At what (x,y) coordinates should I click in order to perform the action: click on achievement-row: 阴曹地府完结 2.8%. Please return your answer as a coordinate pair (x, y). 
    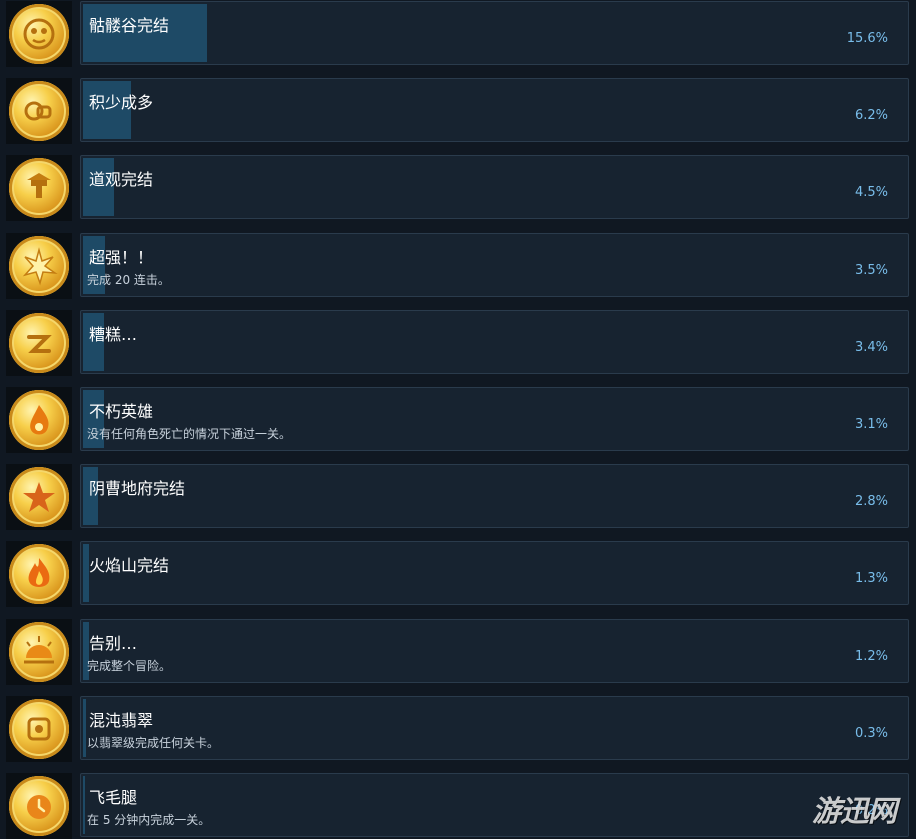
    Looking at the image, I should click on (458, 497).